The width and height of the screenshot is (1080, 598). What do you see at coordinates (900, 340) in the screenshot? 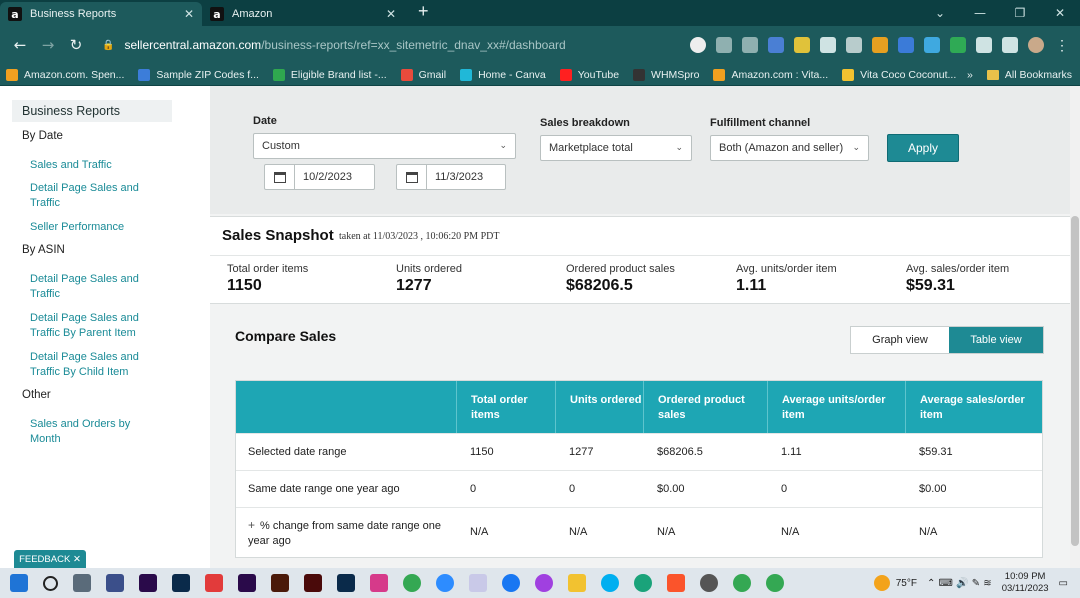
I see `graph-view-button: Graph view` at bounding box center [900, 340].